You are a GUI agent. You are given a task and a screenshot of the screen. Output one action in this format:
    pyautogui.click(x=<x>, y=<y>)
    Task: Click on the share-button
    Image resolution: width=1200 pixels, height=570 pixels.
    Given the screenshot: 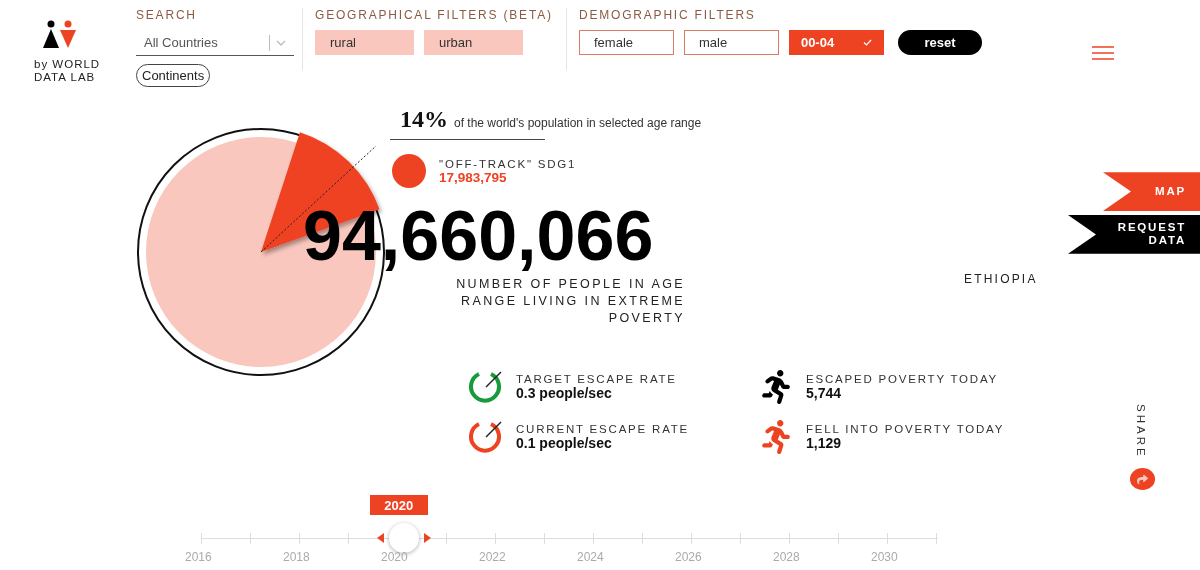 What is the action you would take?
    pyautogui.click(x=1142, y=479)
    